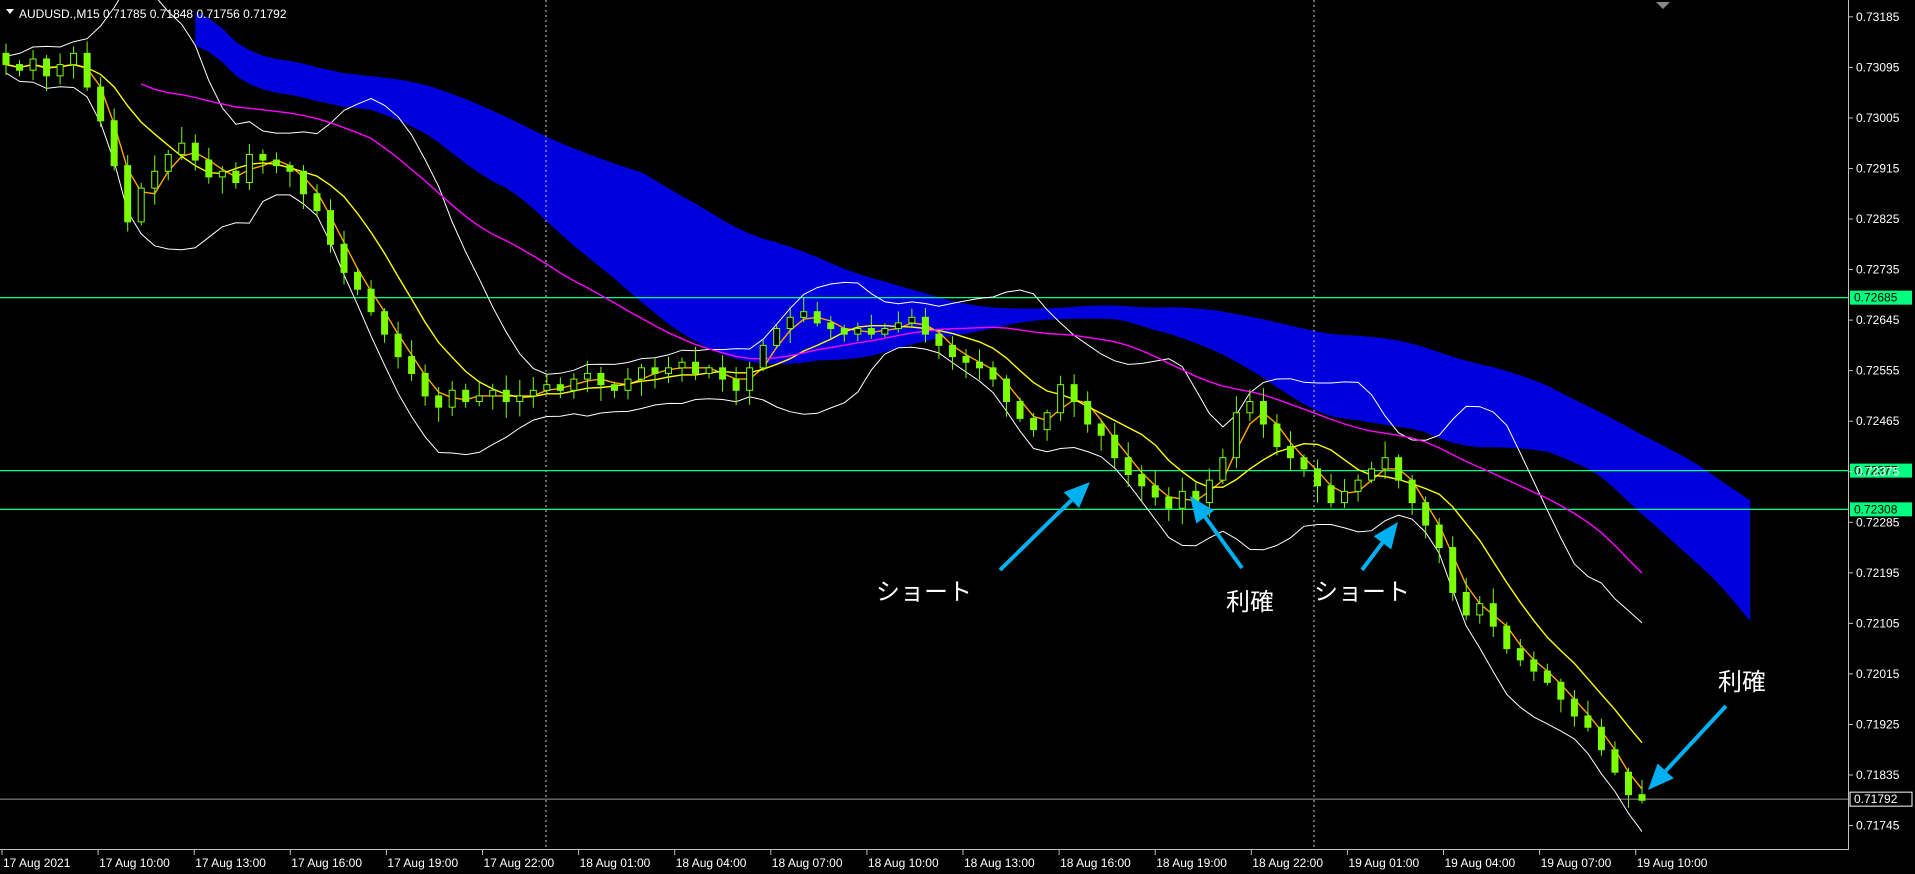  What do you see at coordinates (1878, 67) in the screenshot?
I see `y-tick-label: 0.73095` at bounding box center [1878, 67].